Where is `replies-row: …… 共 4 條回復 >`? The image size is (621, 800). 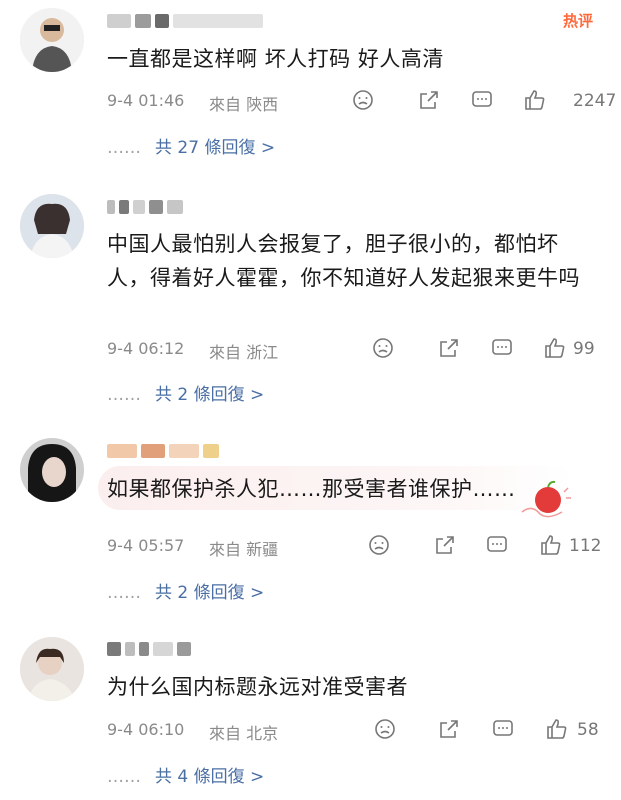
replies-row: …… 共 4 條回復 > is located at coordinates (185, 774).